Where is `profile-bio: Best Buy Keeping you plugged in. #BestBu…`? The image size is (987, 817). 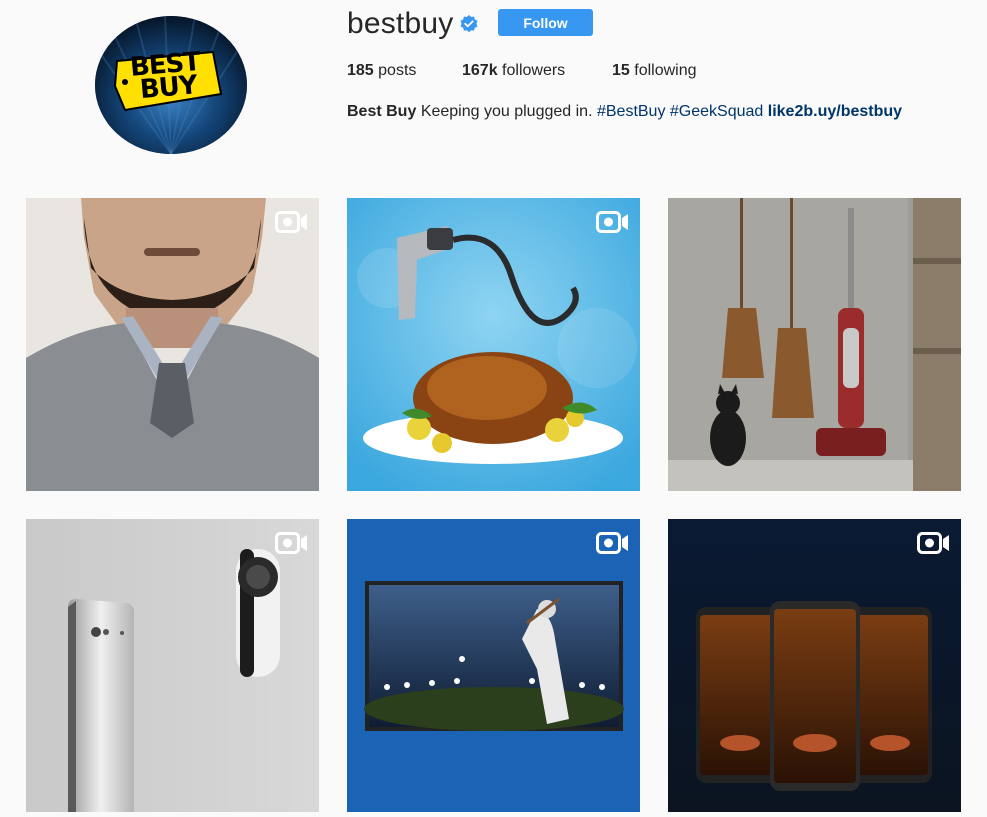
profile-bio: Best Buy Keeping you plugged in. #BestBu… is located at coordinates (624, 112).